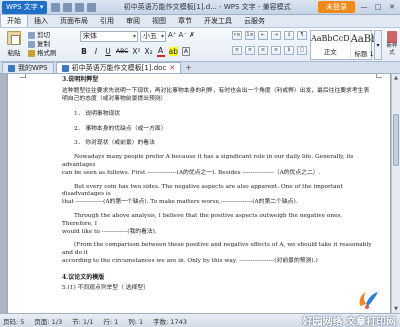  I want to click on numbering-icon: 1≡, so click(250, 35).